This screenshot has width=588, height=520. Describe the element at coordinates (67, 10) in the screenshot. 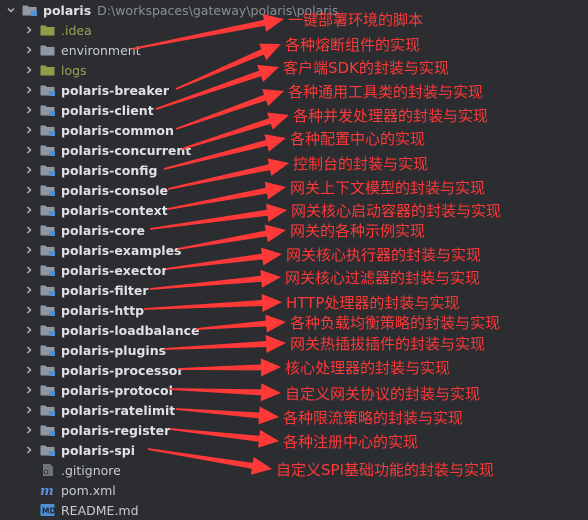

I see `root-project-name: polaris` at that location.